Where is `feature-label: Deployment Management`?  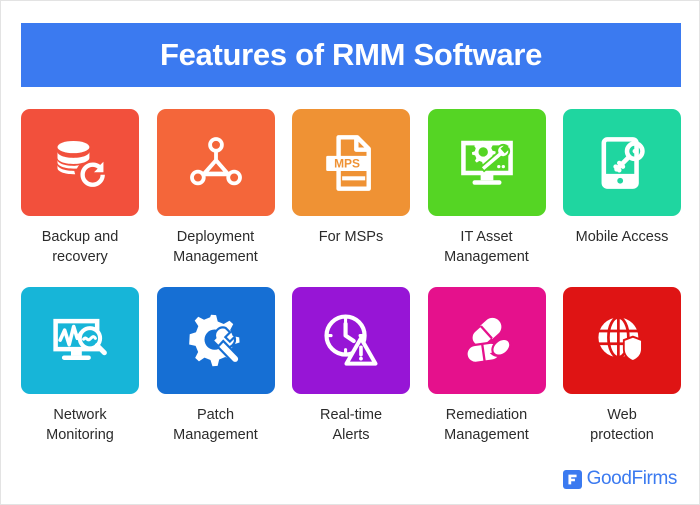
feature-label: Deployment Management is located at coordinates (215, 247).